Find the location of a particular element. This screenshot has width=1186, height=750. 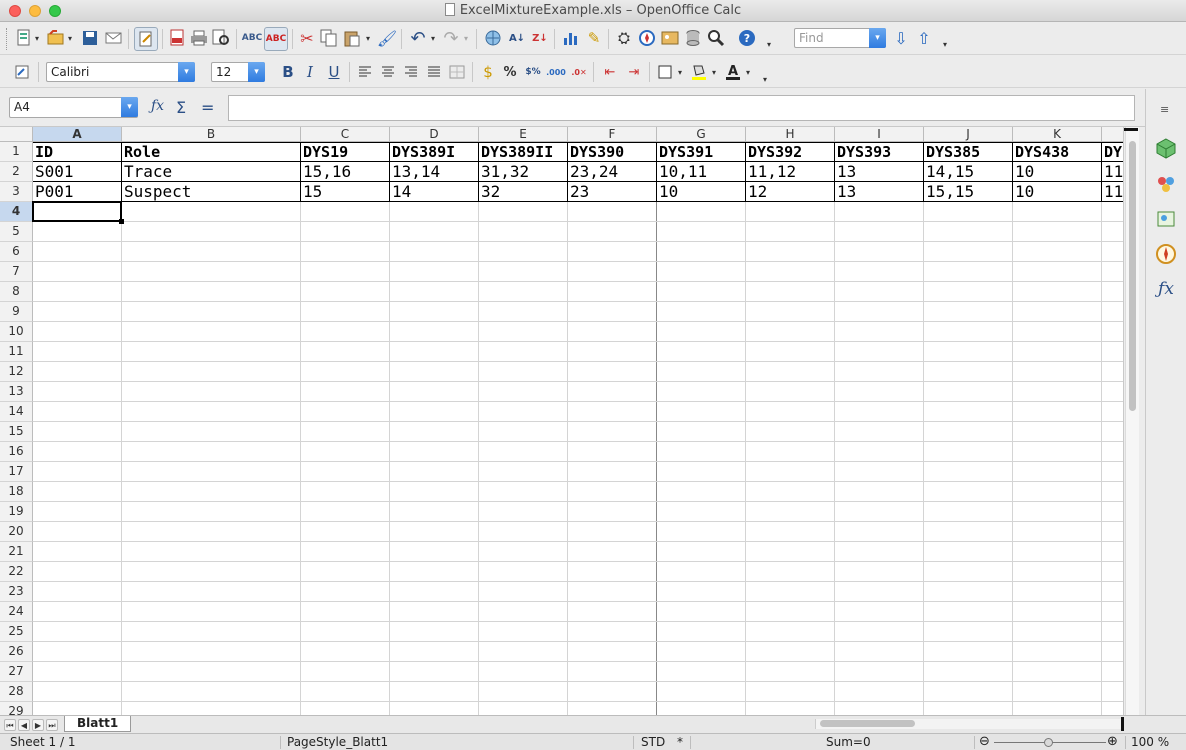

cell-g3: 10 is located at coordinates (701, 192).